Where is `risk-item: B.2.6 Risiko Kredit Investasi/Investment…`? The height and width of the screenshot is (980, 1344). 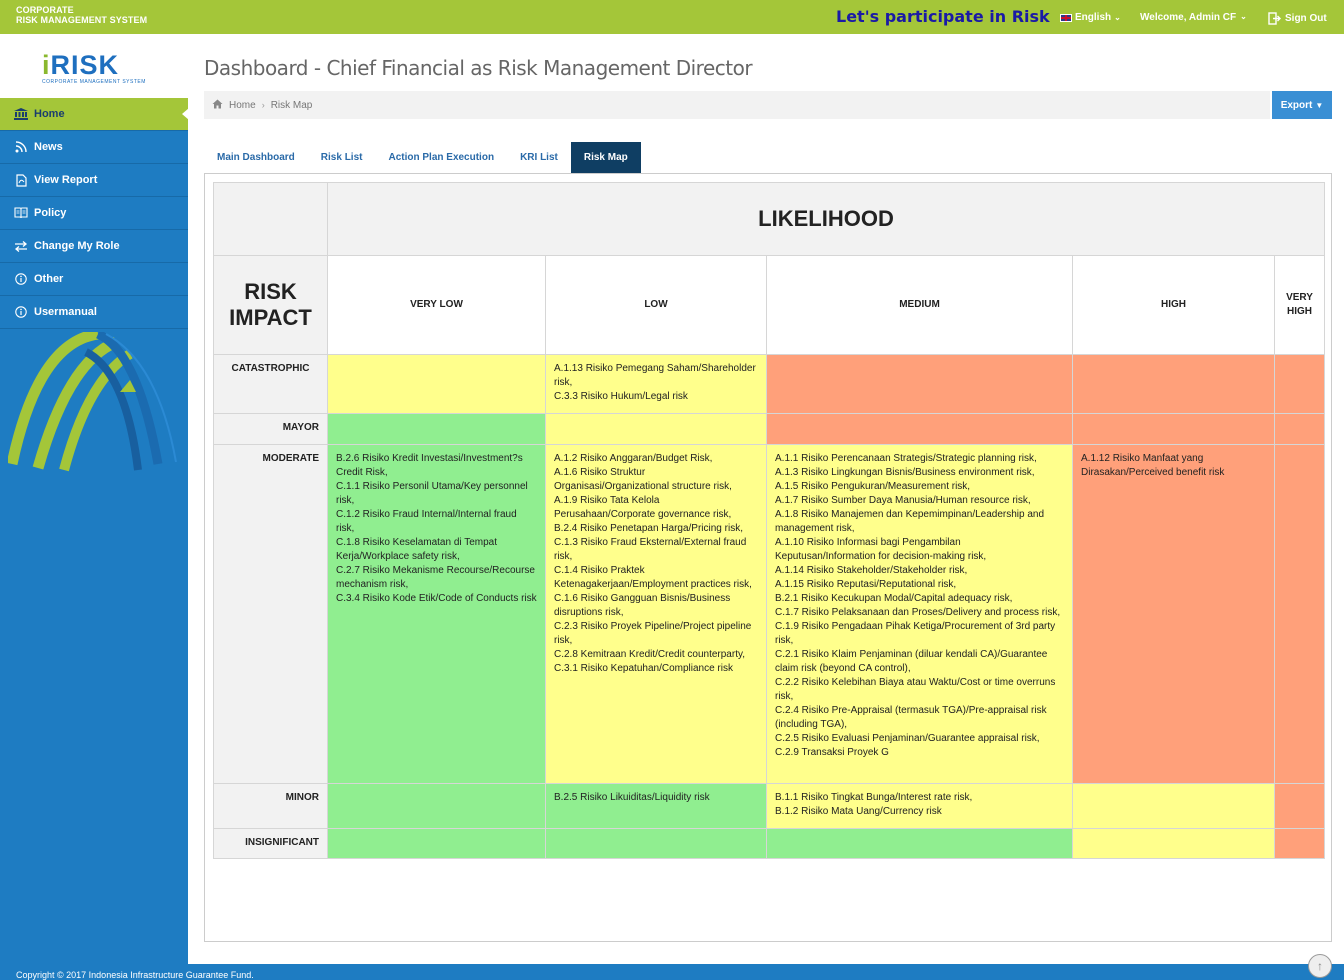 risk-item: B.2.6 Risiko Kredit Investasi/Investment… is located at coordinates (436, 466).